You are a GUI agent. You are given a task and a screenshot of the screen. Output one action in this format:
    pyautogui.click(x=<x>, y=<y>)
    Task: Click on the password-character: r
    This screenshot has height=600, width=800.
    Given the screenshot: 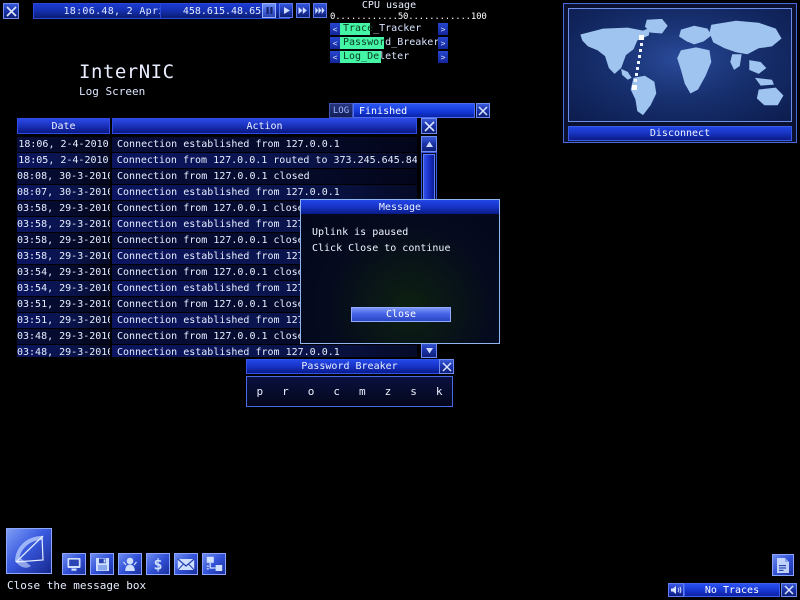 What is the action you would take?
    pyautogui.click(x=285, y=391)
    